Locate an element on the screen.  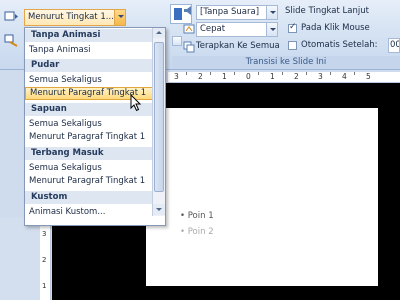
dropdown-scrollbar is located at coordinates (158, 122).